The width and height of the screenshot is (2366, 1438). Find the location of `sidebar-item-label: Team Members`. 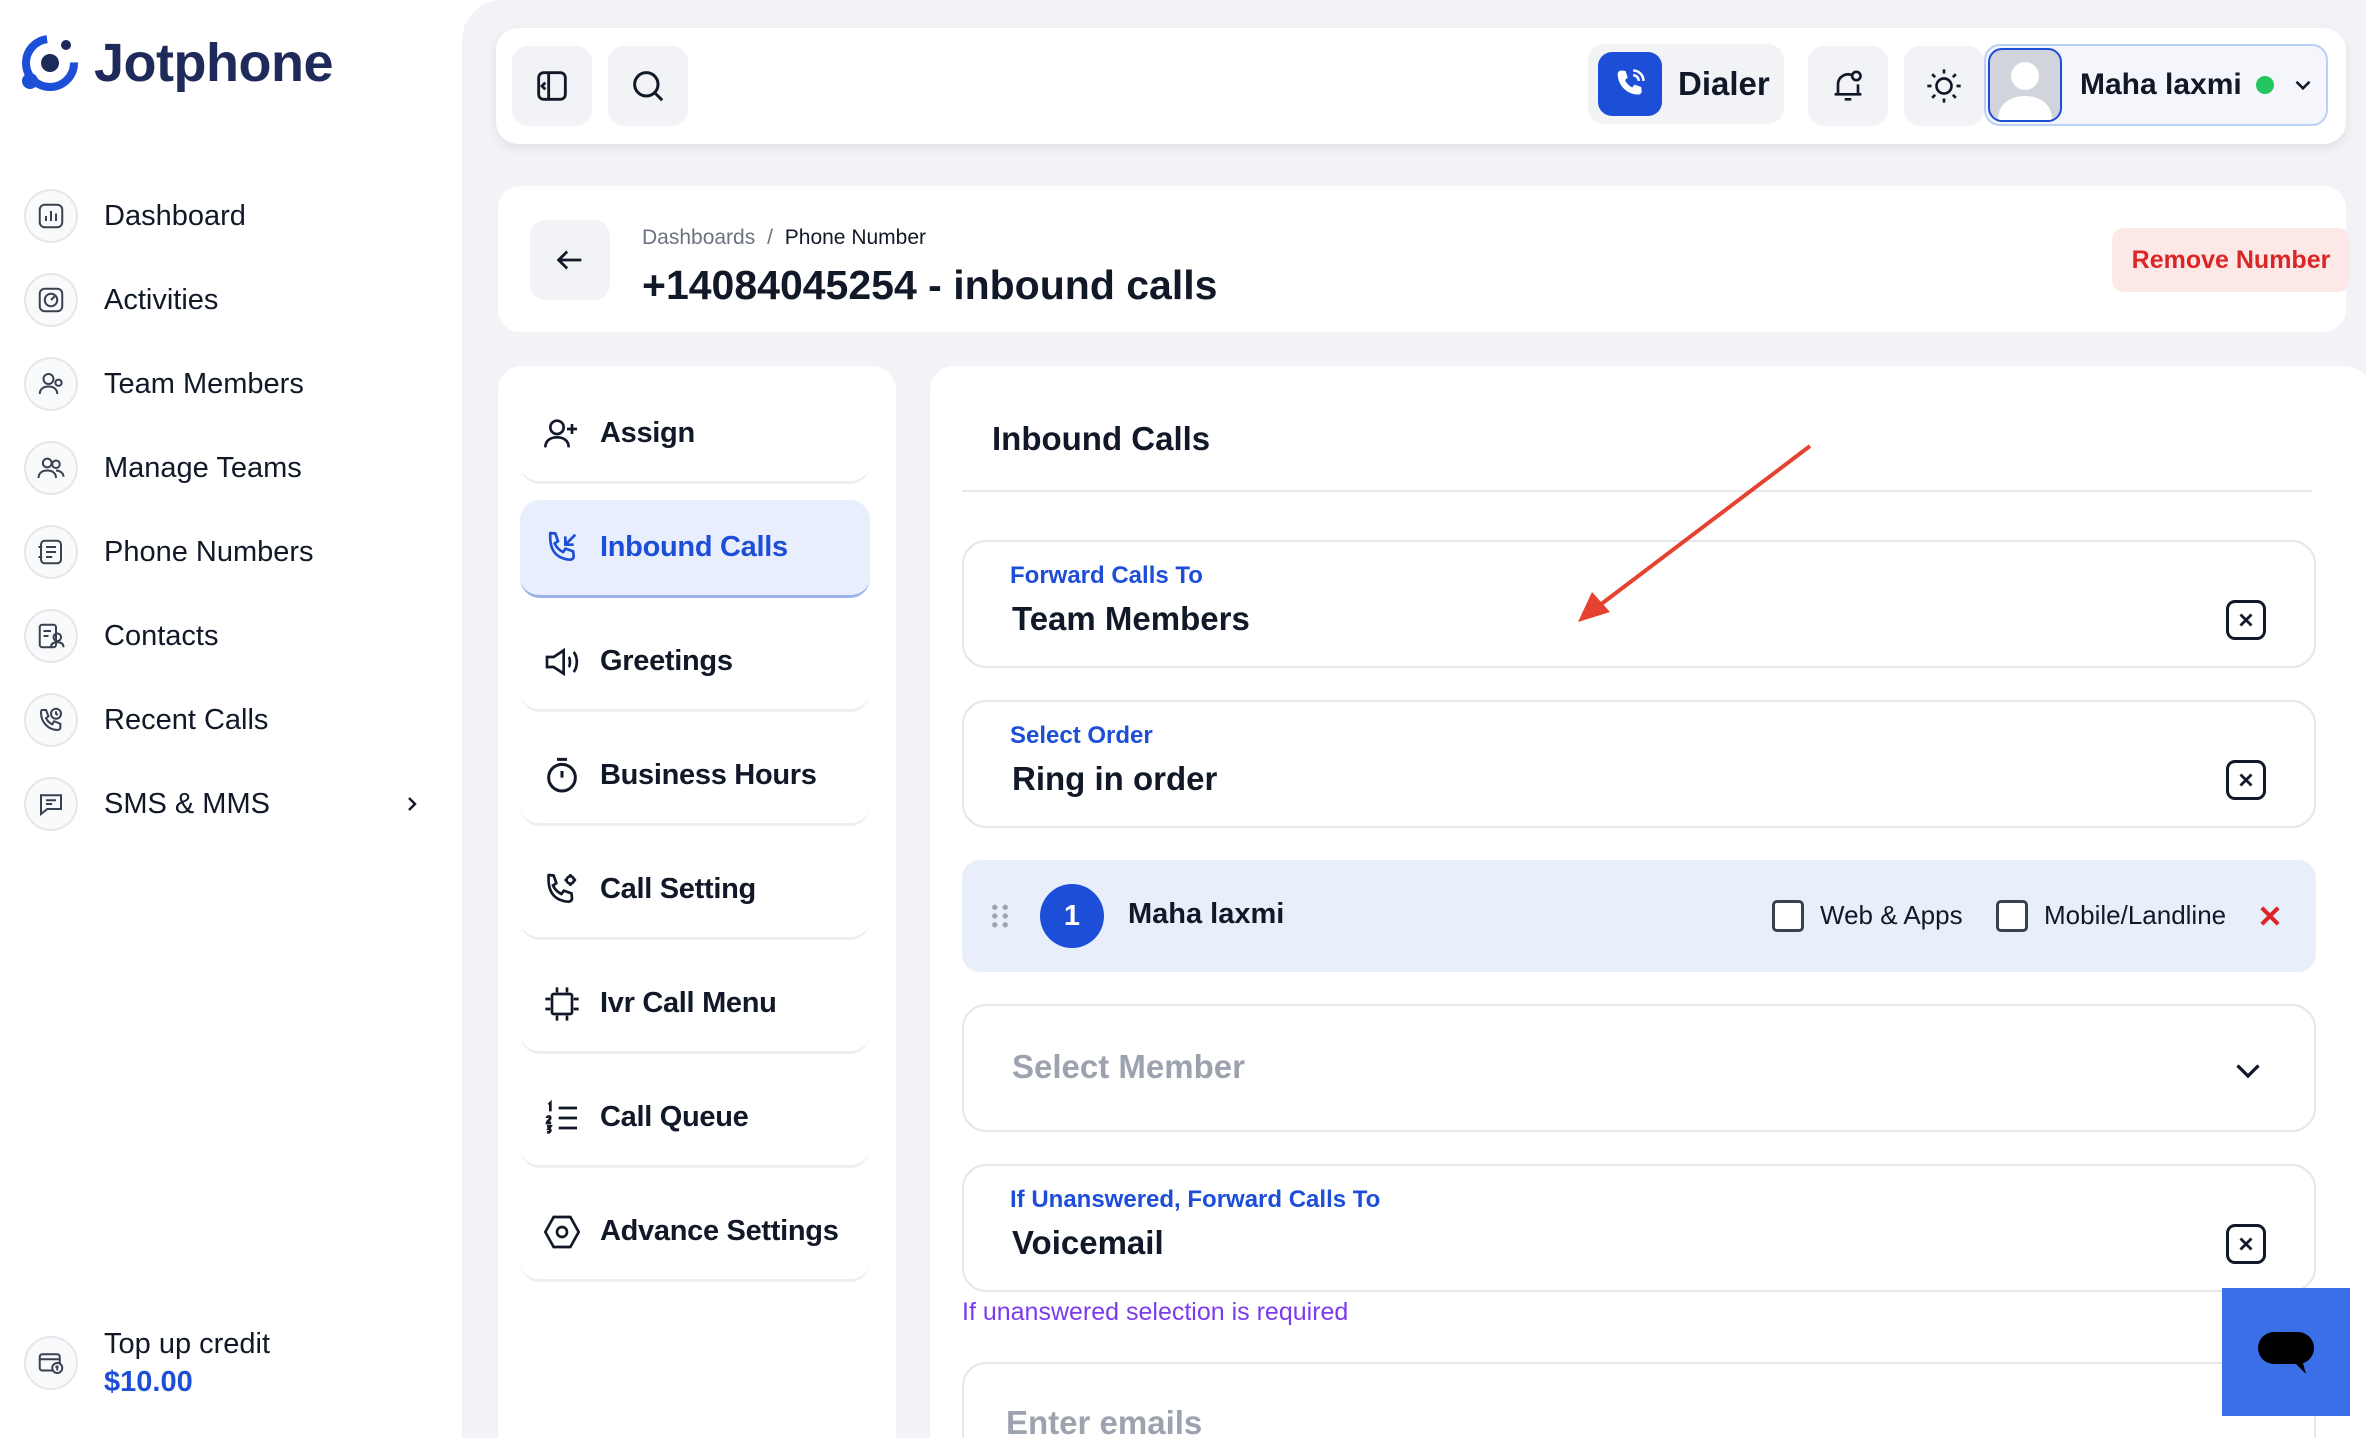

sidebar-item-label: Team Members is located at coordinates (204, 383).